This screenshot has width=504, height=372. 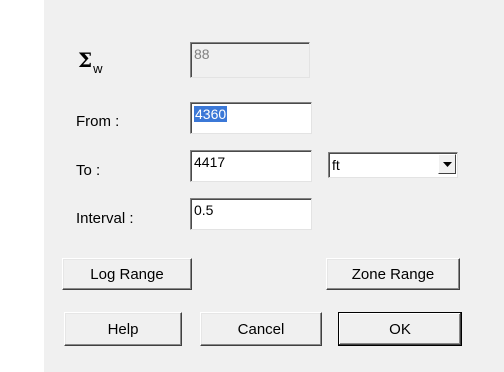 I want to click on to-input: 4417, so click(x=251, y=166).